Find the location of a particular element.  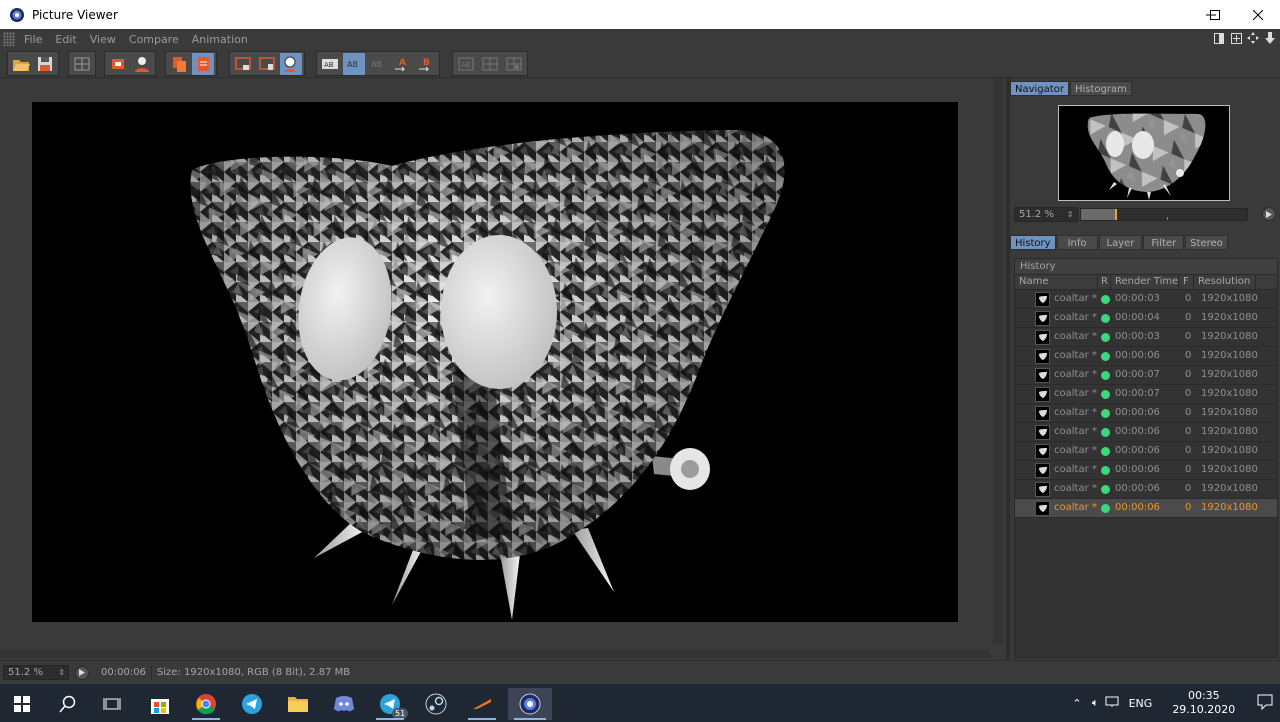

view-a-button is located at coordinates (243, 64).